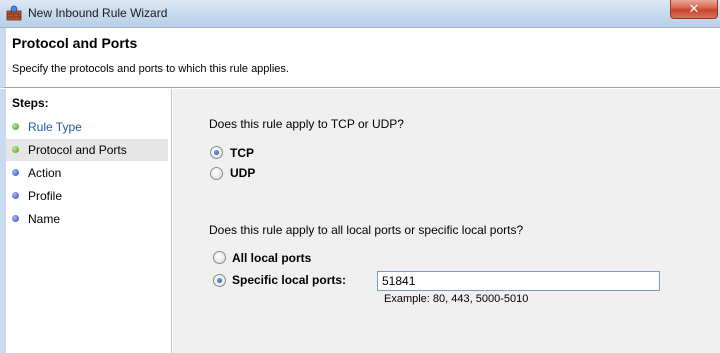  I want to click on step-action: Action, so click(87, 173).